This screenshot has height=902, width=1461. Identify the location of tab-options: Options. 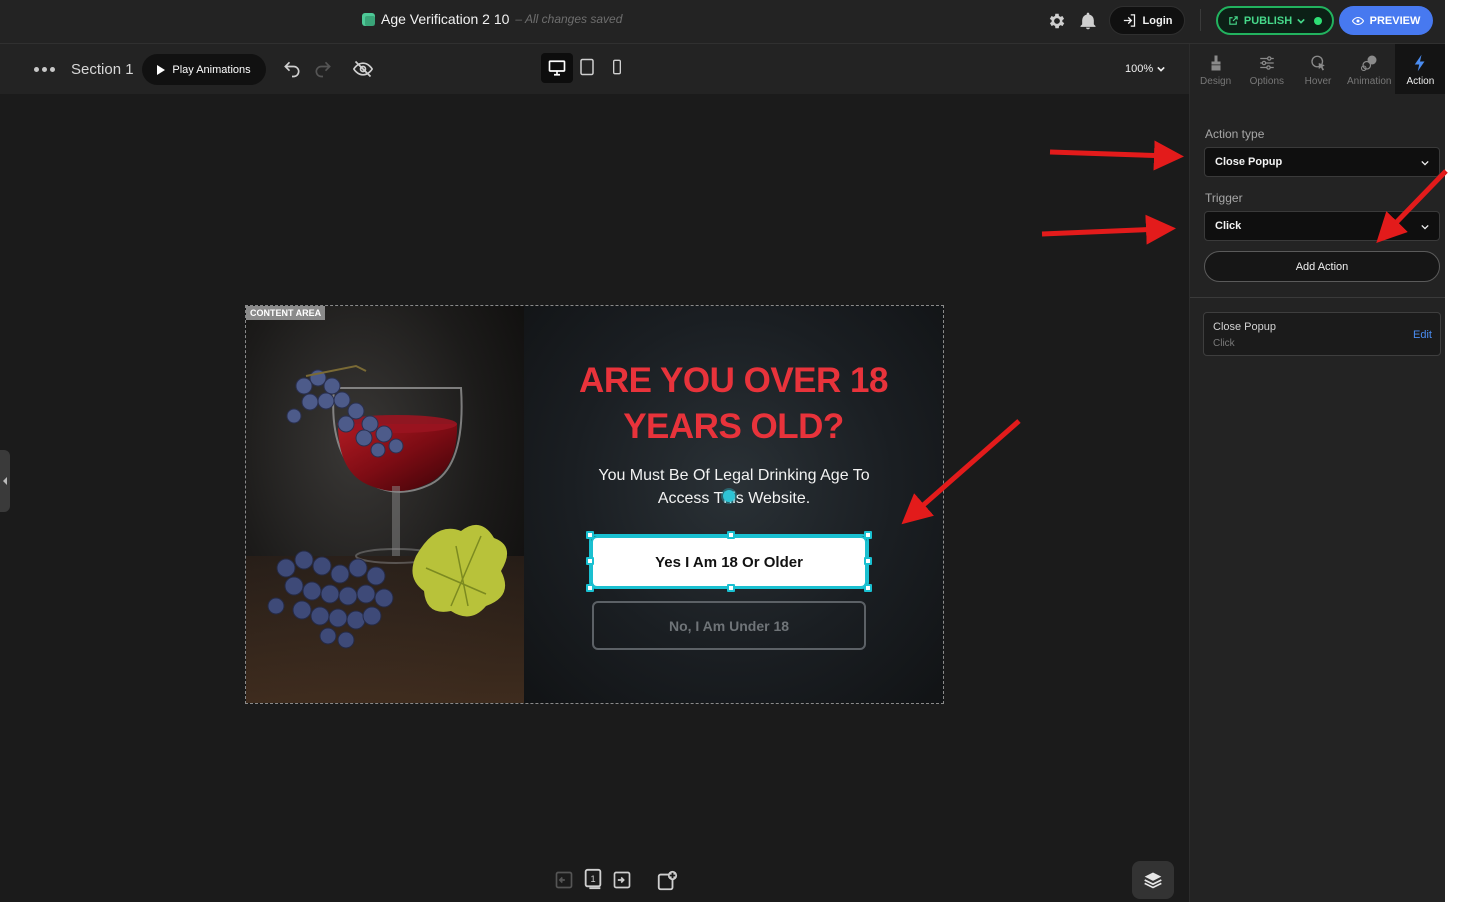
(1266, 69).